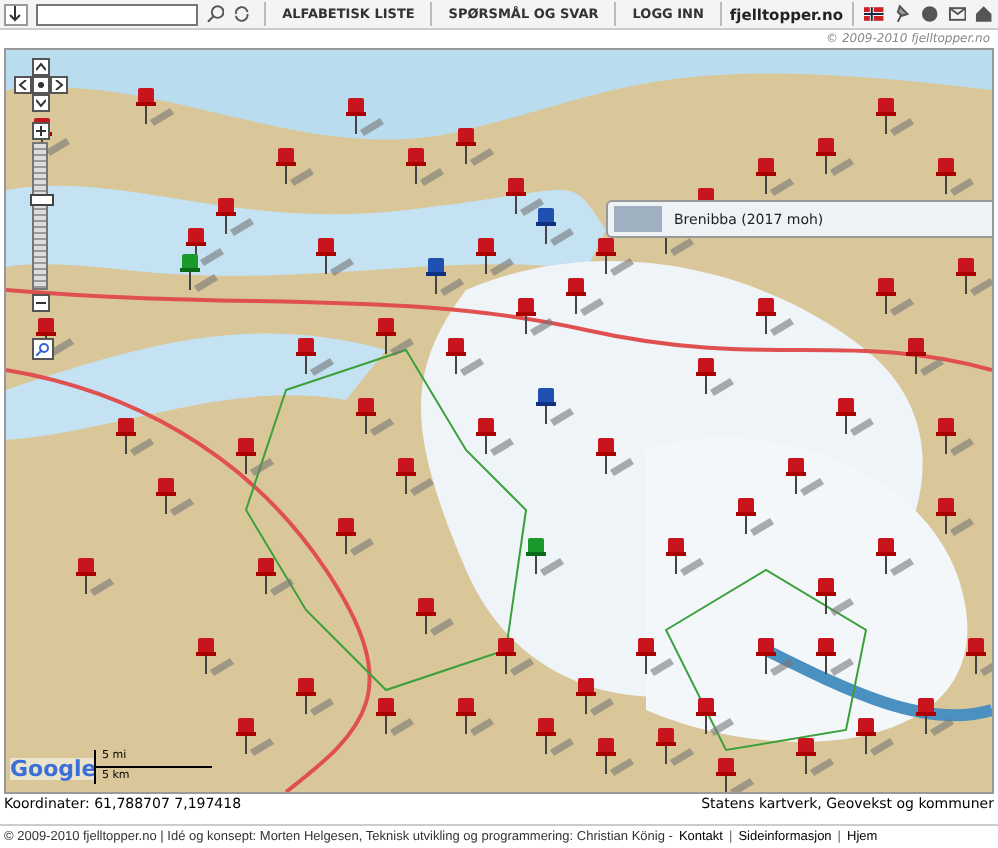 The image size is (998, 848). What do you see at coordinates (874, 14) in the screenshot?
I see `flag-icon` at bounding box center [874, 14].